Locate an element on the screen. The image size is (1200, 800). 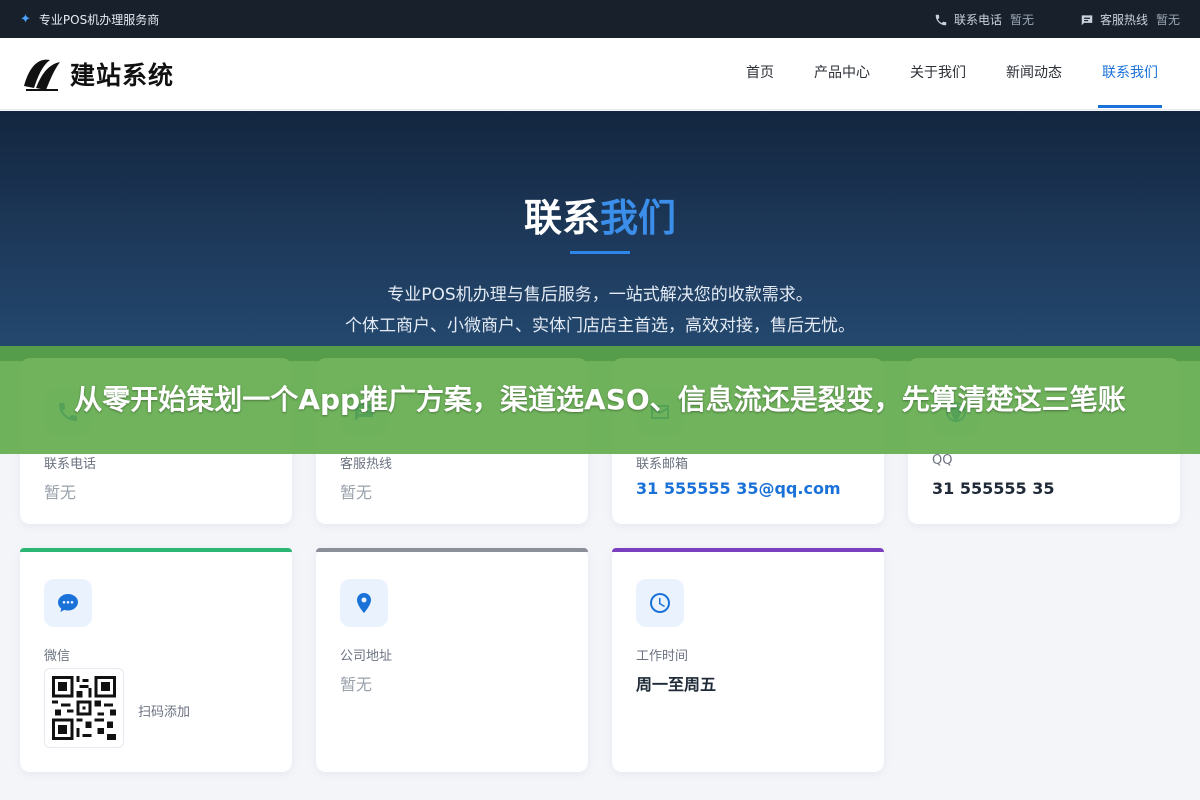
page-title: 联系我们 is located at coordinates (600, 214).